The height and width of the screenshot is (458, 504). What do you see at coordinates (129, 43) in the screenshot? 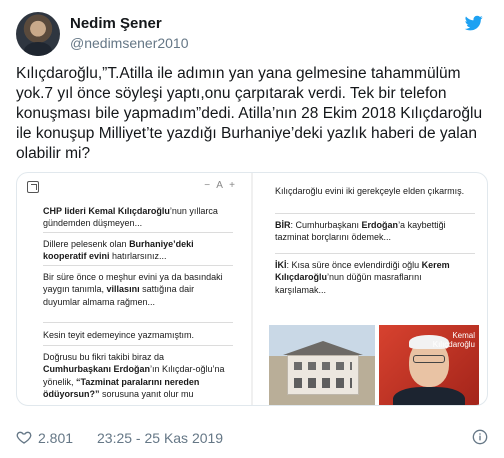
I see `user-handle: @nedimsener2010` at bounding box center [129, 43].